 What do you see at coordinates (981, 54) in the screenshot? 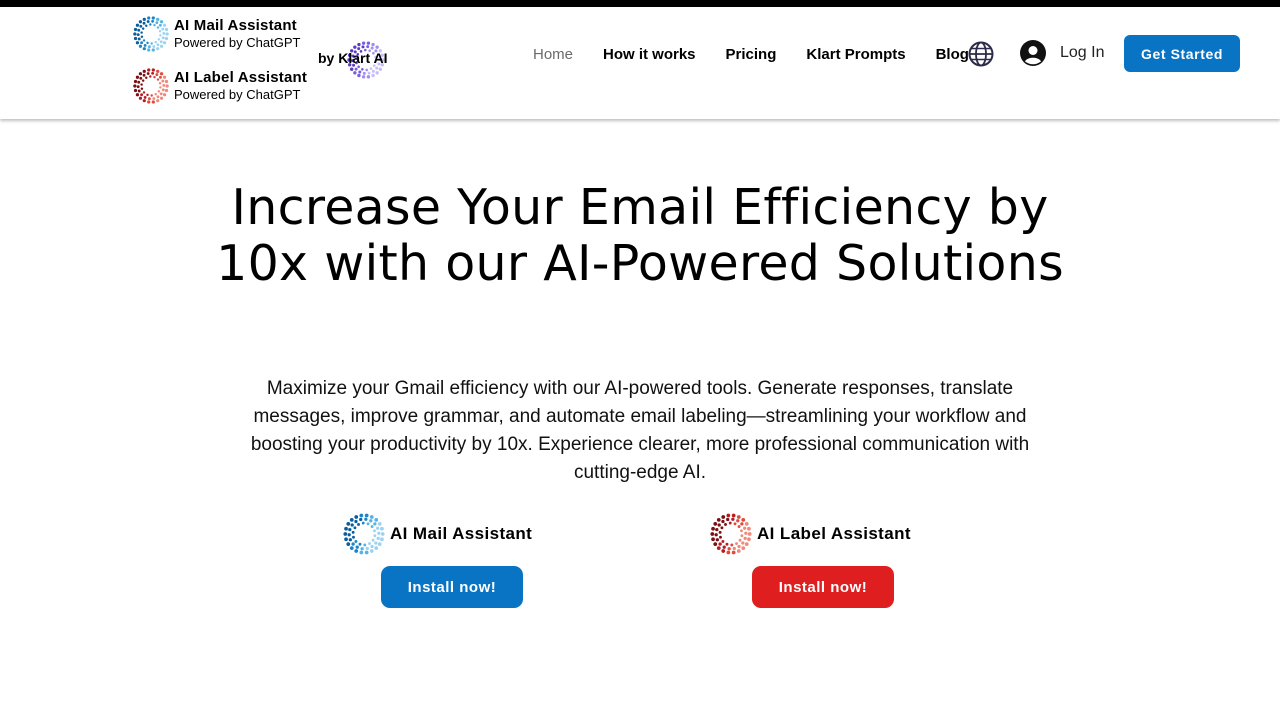
I see `globe-icon` at bounding box center [981, 54].